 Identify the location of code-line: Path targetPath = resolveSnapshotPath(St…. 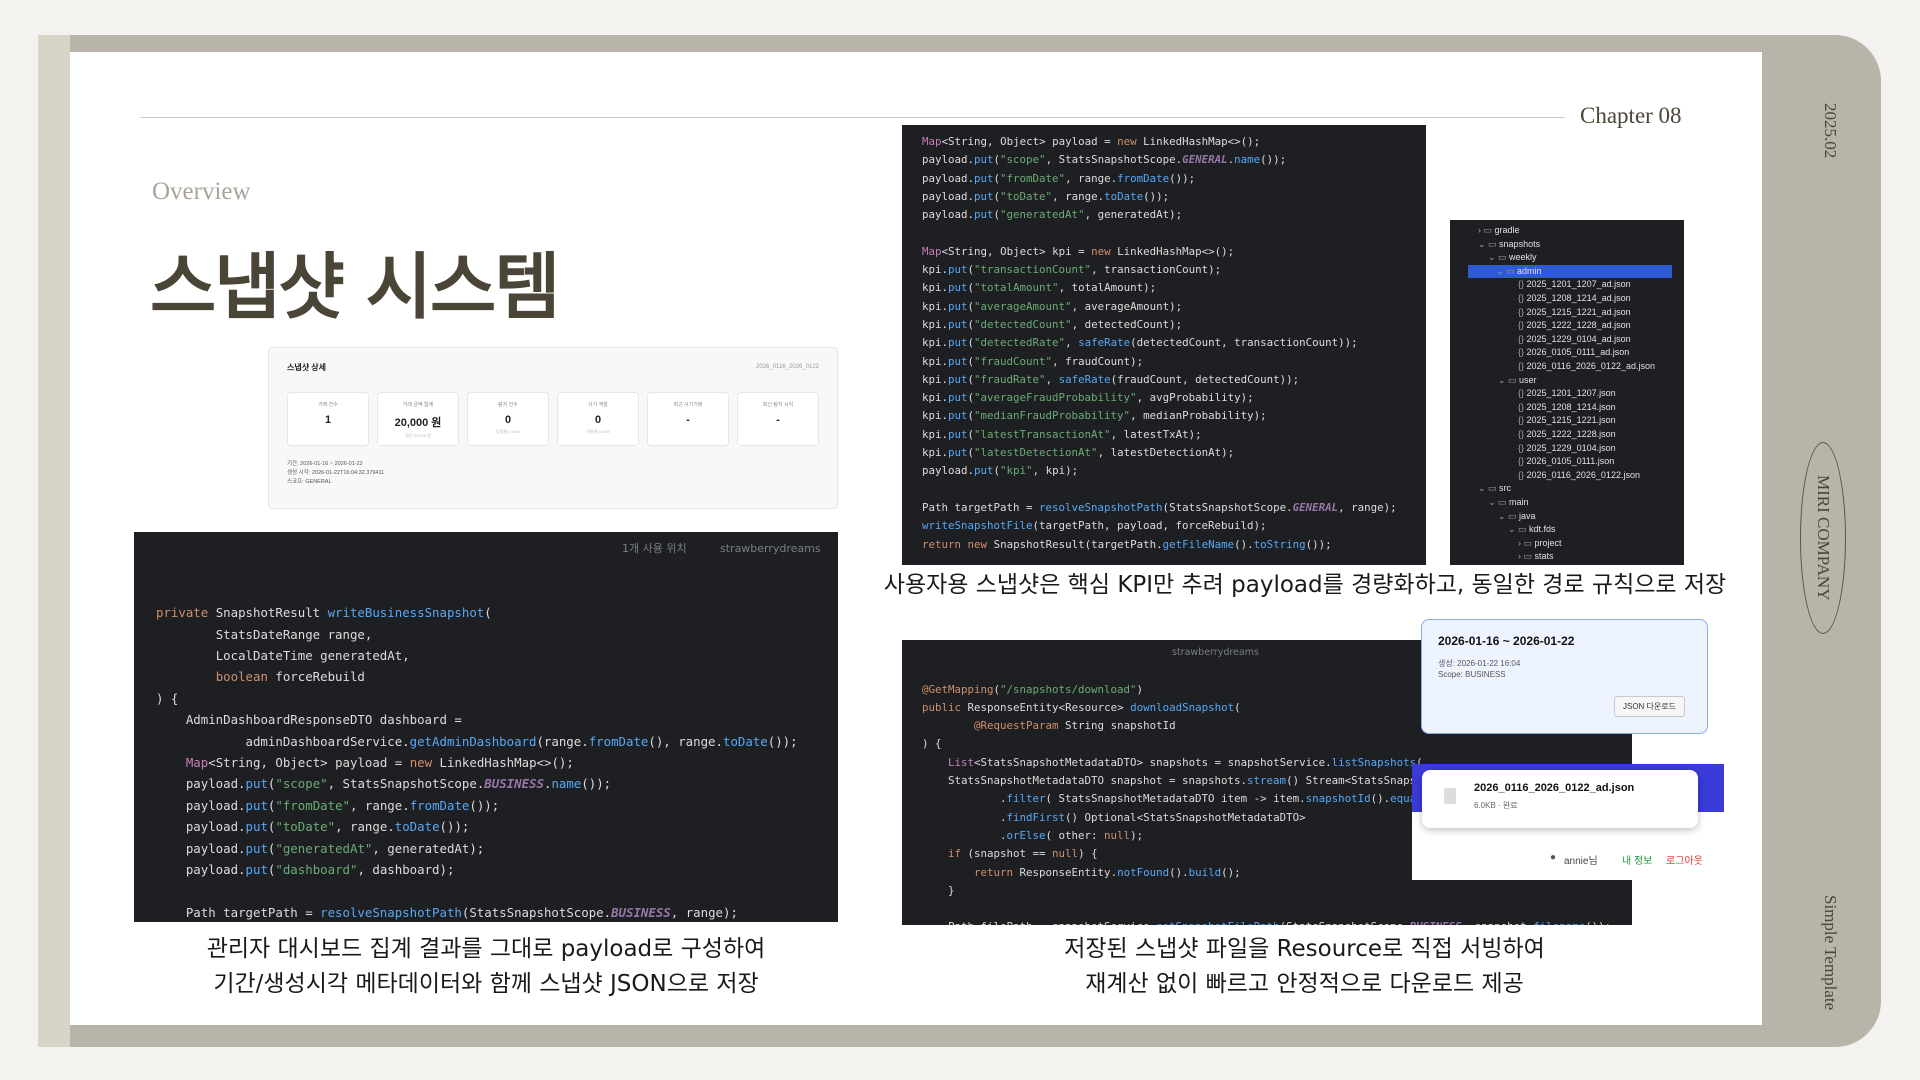
(461, 912).